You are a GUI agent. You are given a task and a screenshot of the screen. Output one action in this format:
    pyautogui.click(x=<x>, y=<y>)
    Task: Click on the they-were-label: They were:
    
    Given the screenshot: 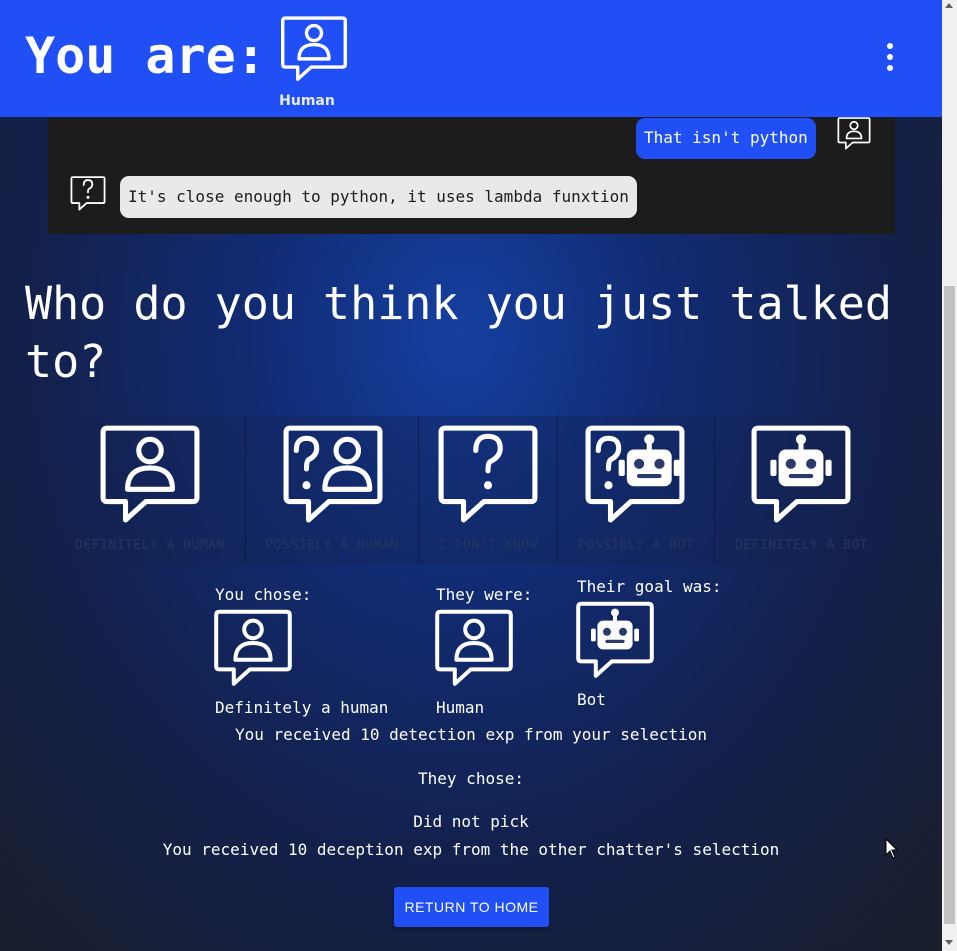 What is the action you would take?
    pyautogui.click(x=484, y=594)
    